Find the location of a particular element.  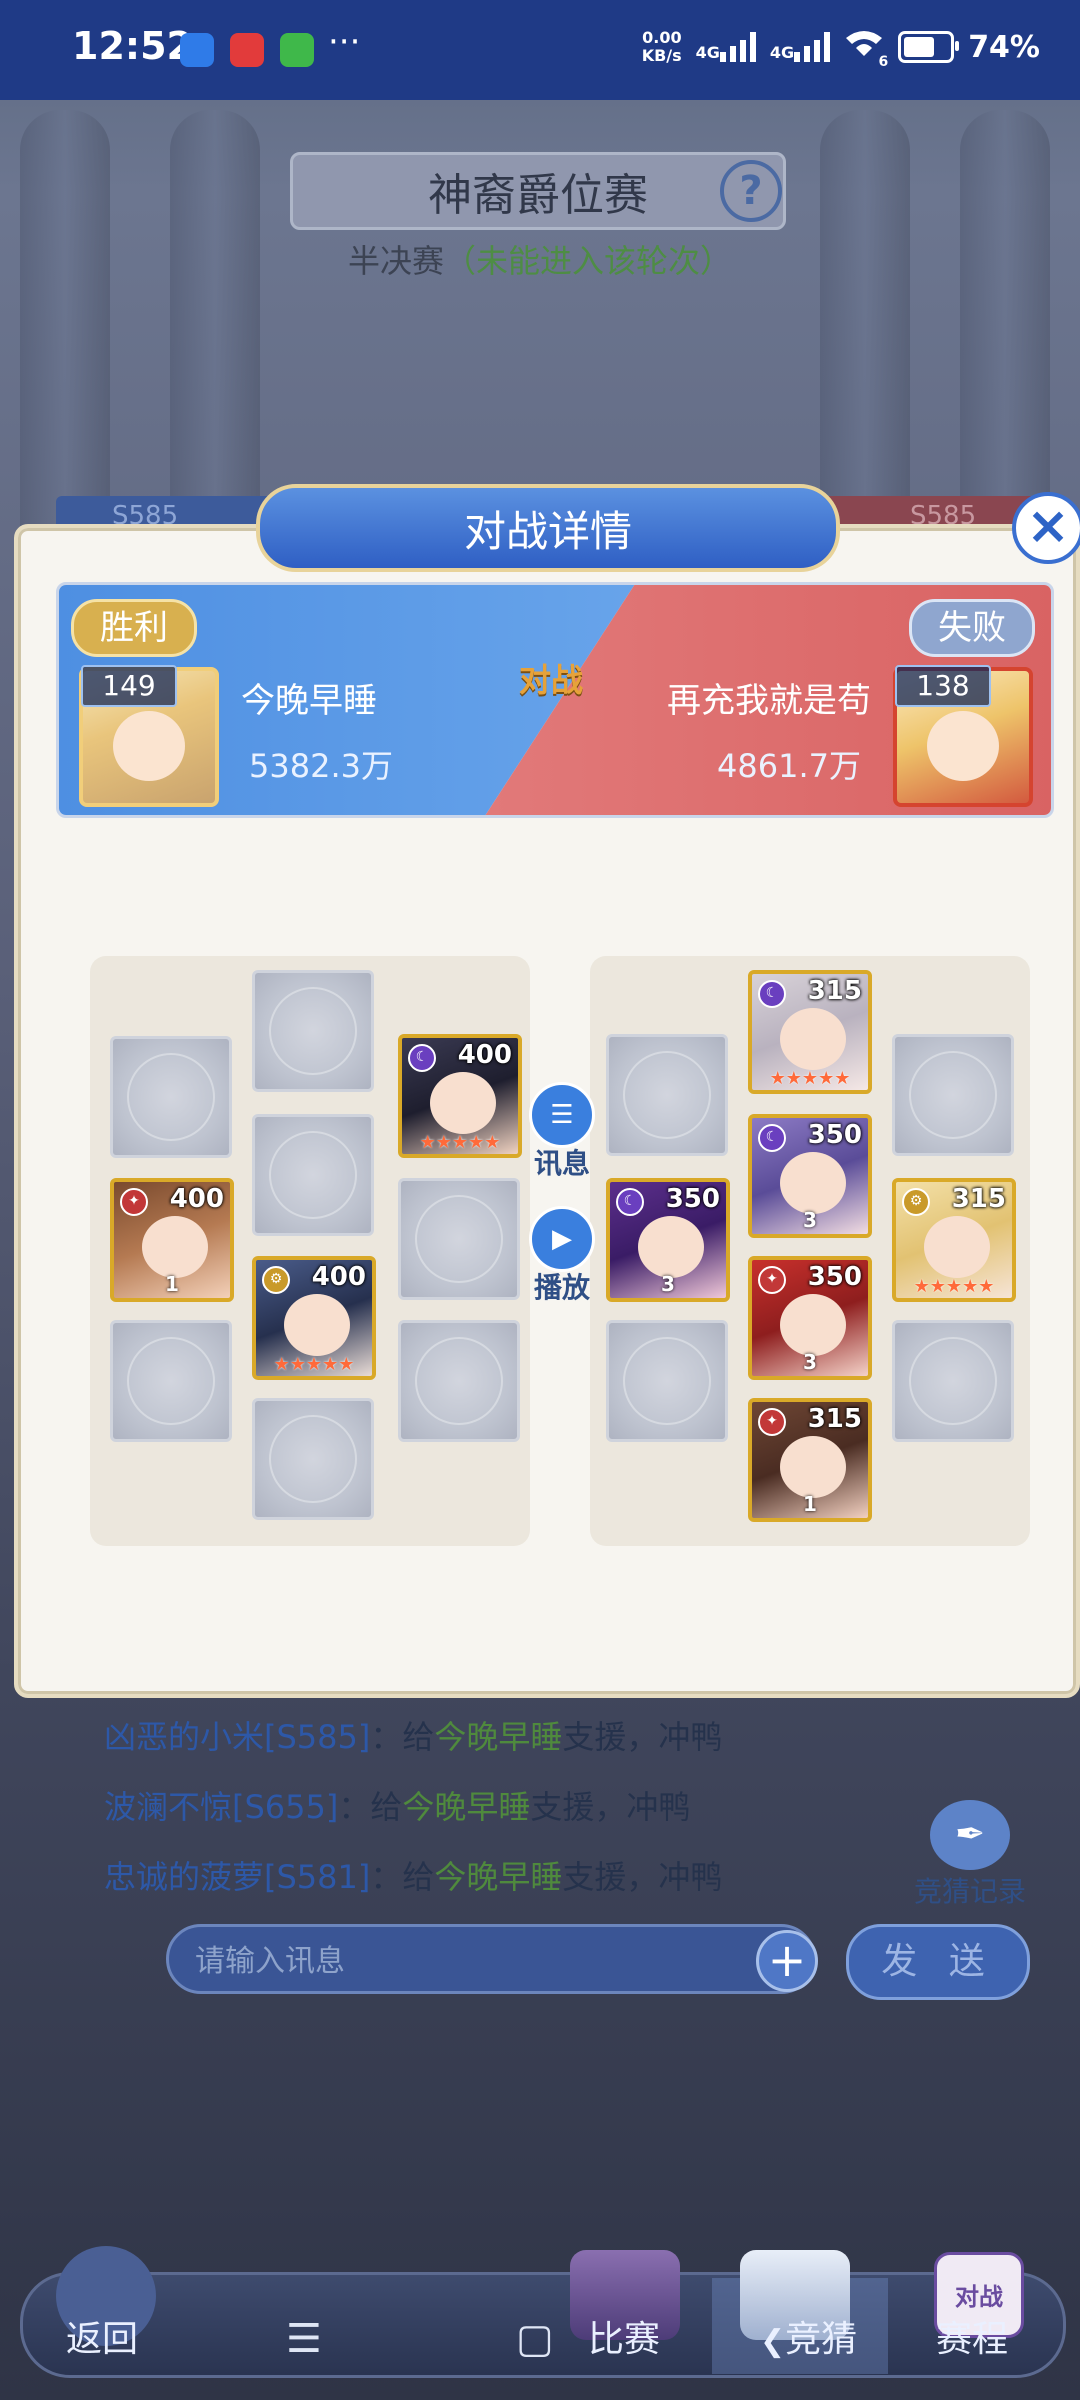

help-icon: ? is located at coordinates (751, 191).